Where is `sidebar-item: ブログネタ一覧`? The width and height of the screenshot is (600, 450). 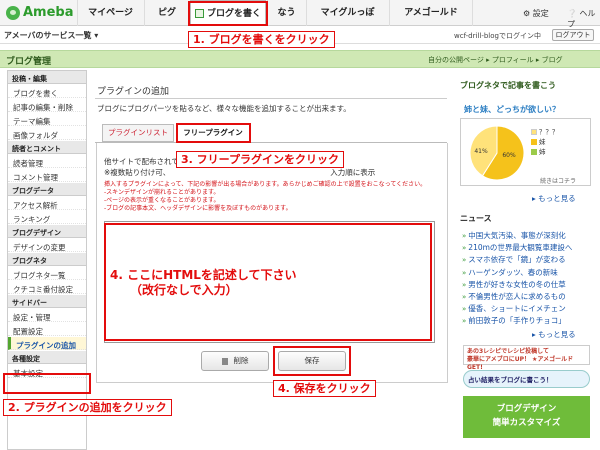 sidebar-item: ブログネタ一覧 is located at coordinates (47, 273).